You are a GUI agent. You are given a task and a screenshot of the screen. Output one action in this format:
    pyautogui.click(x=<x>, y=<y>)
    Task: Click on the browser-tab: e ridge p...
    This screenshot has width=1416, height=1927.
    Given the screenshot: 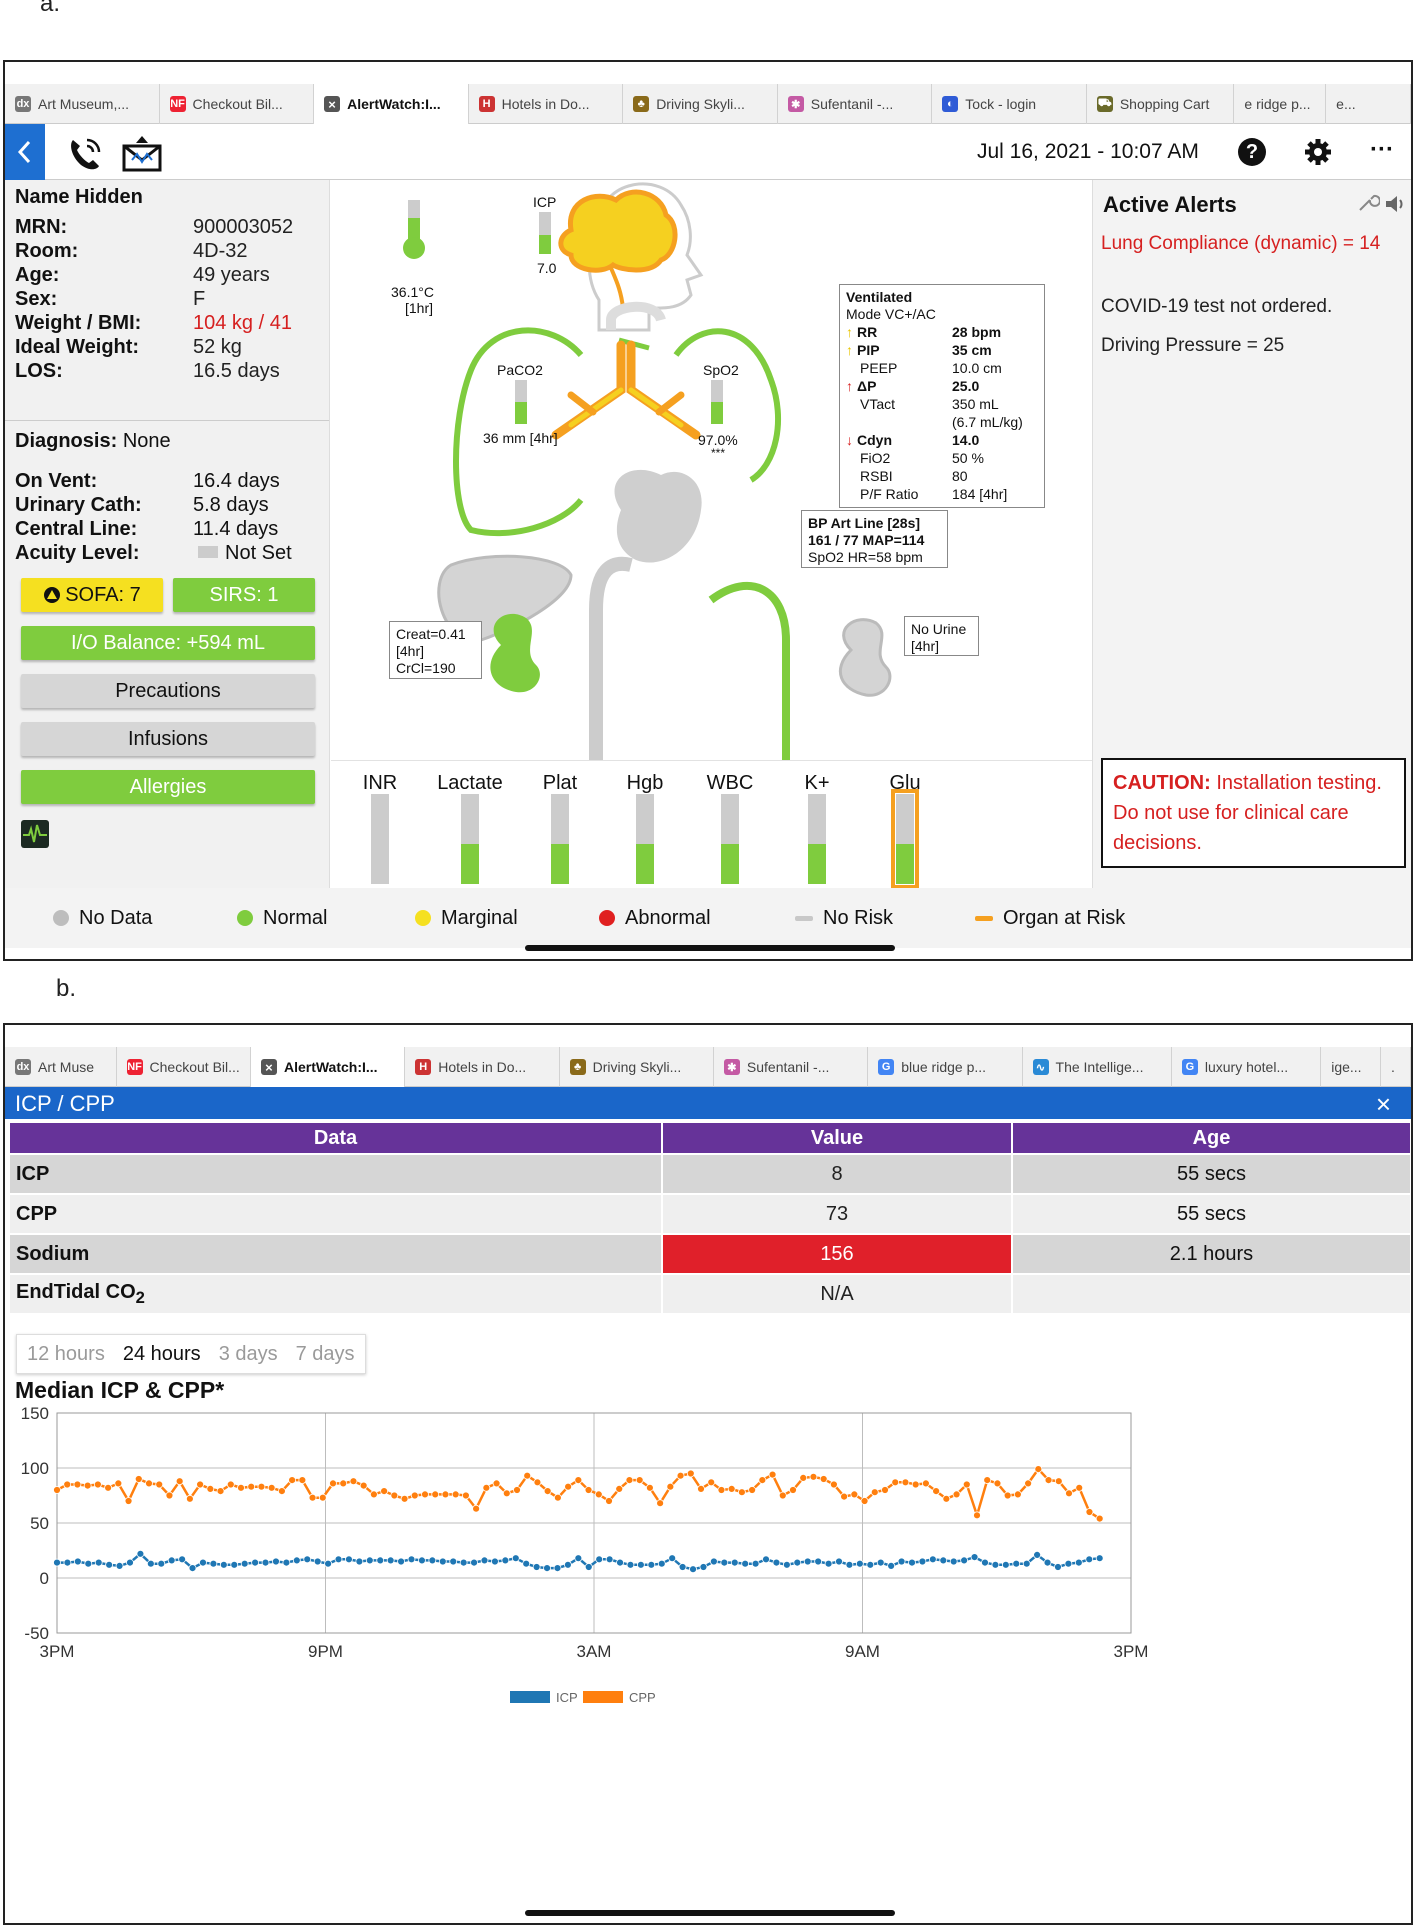 What is the action you would take?
    pyautogui.click(x=1280, y=104)
    